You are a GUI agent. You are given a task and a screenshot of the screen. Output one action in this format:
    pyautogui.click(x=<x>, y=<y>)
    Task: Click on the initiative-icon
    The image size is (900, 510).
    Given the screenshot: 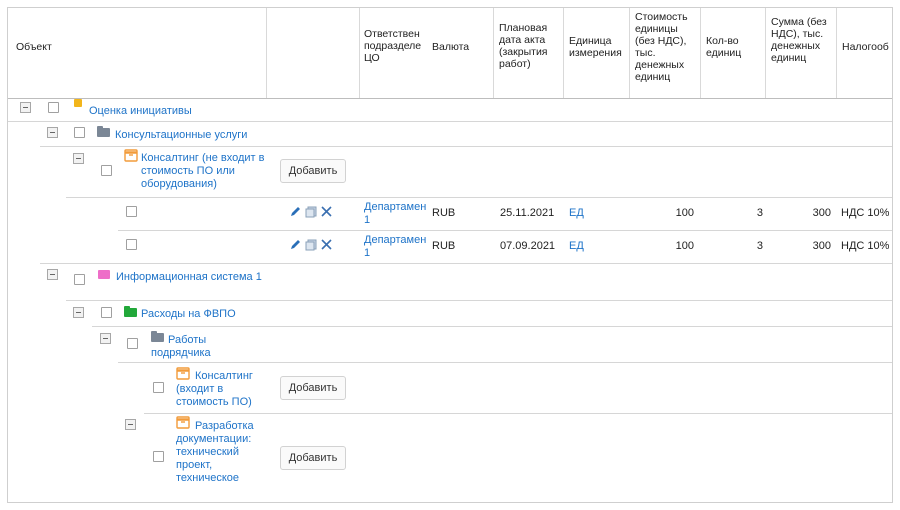 What is the action you would take?
    pyautogui.click(x=78, y=103)
    